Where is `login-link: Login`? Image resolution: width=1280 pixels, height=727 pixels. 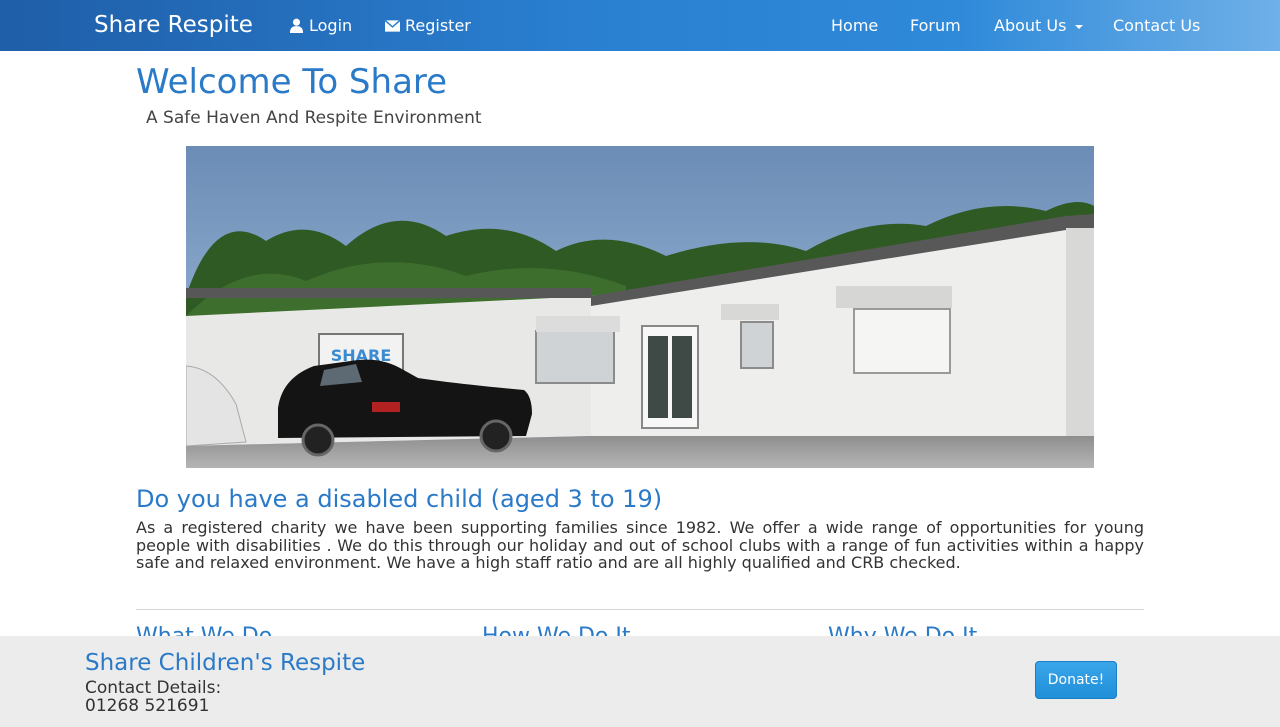 login-link: Login is located at coordinates (320, 25).